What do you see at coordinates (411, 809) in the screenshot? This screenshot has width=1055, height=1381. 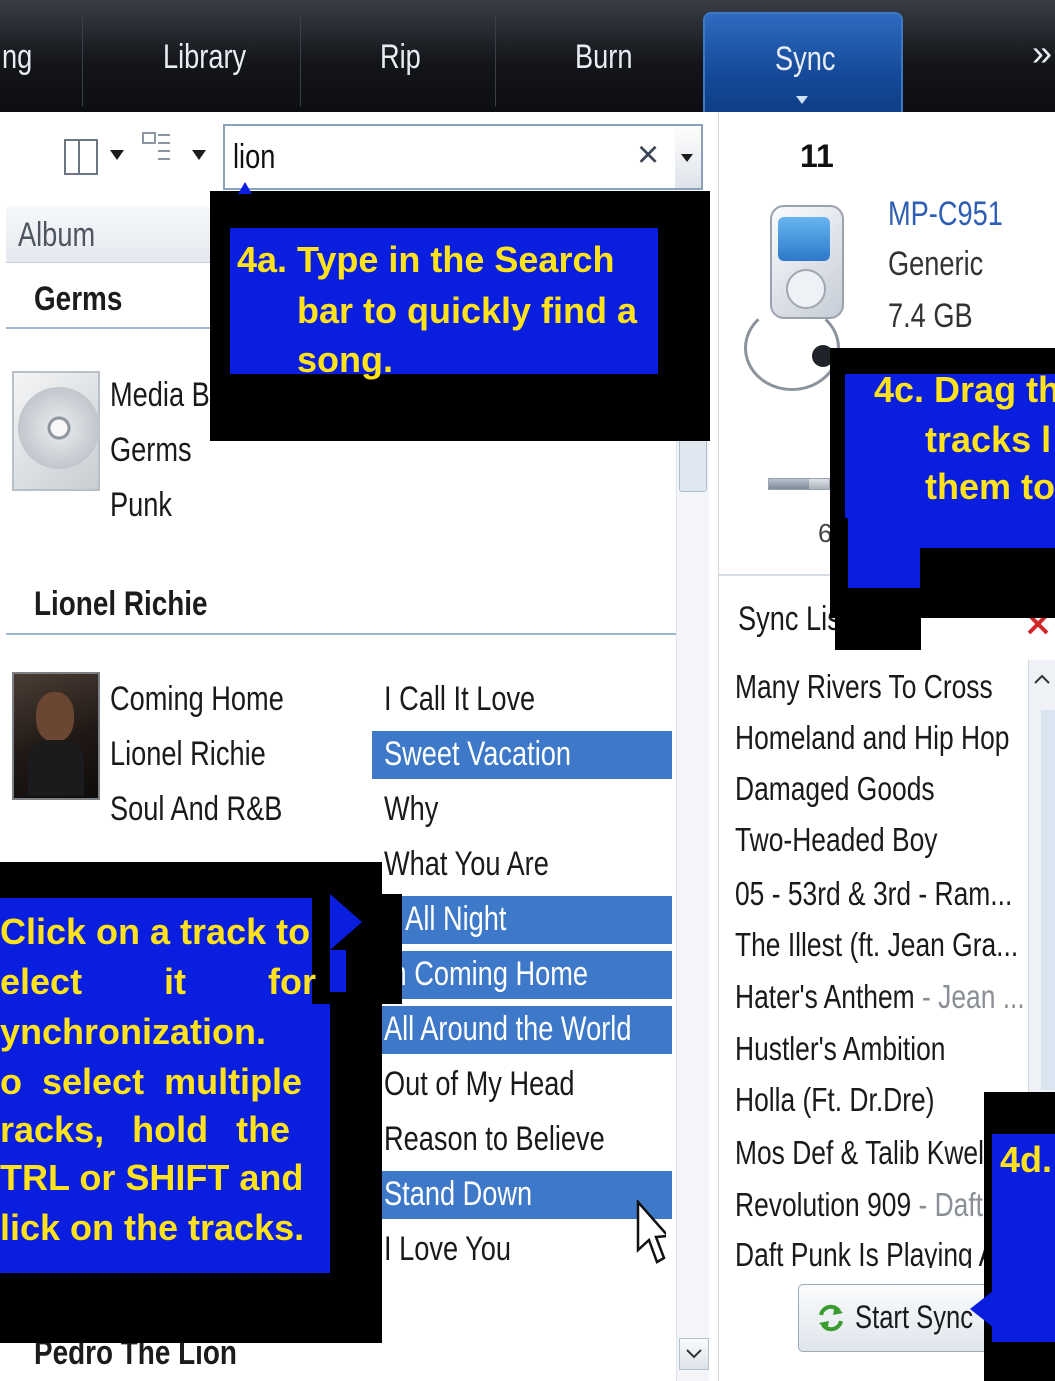 I see `track-title: Why` at bounding box center [411, 809].